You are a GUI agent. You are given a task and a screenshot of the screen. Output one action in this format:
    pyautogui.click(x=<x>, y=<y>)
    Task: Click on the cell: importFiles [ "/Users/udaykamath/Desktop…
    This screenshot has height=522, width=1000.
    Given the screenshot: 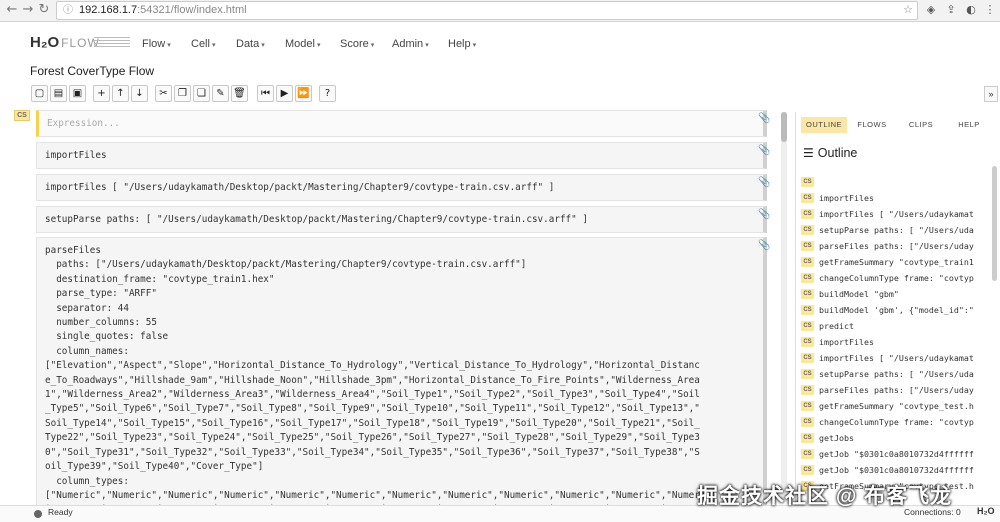 What is the action you would take?
    pyautogui.click(x=401, y=187)
    